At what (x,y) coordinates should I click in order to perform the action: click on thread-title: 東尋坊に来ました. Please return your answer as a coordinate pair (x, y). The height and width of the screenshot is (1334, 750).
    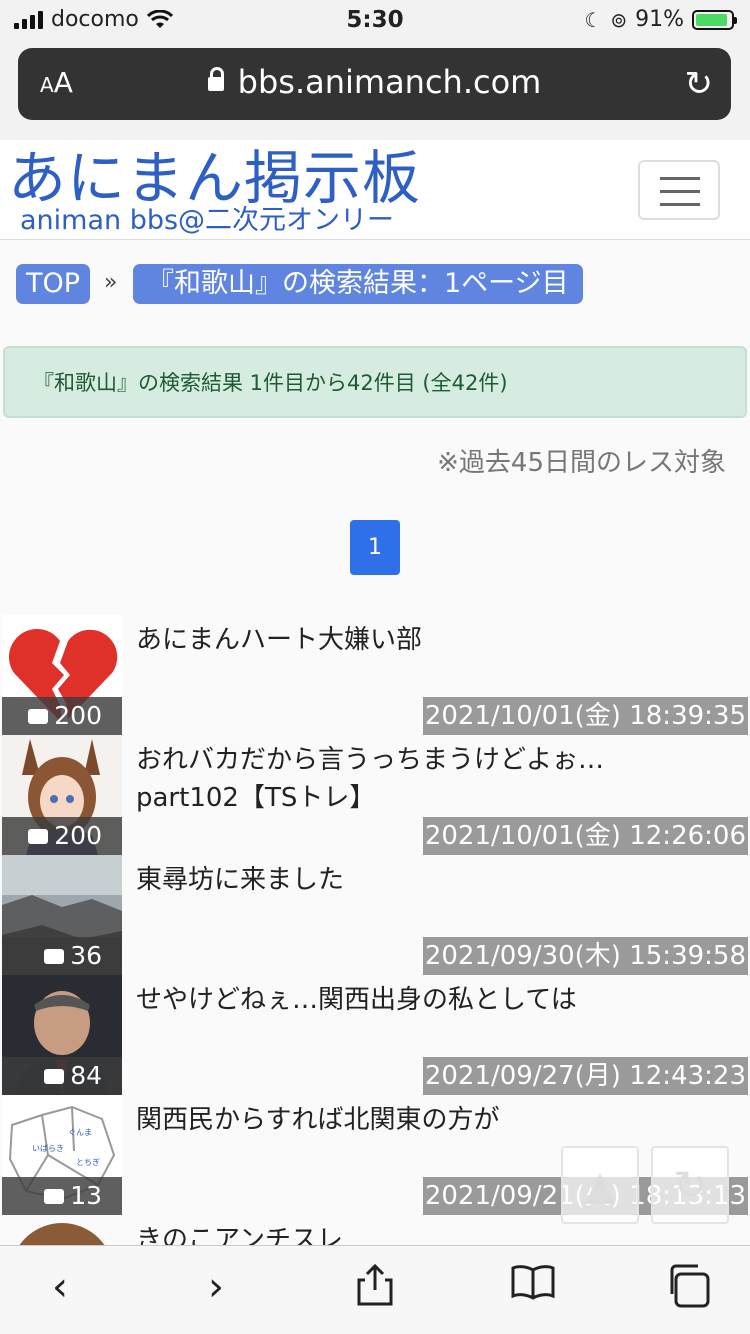
    Looking at the image, I should click on (416, 880).